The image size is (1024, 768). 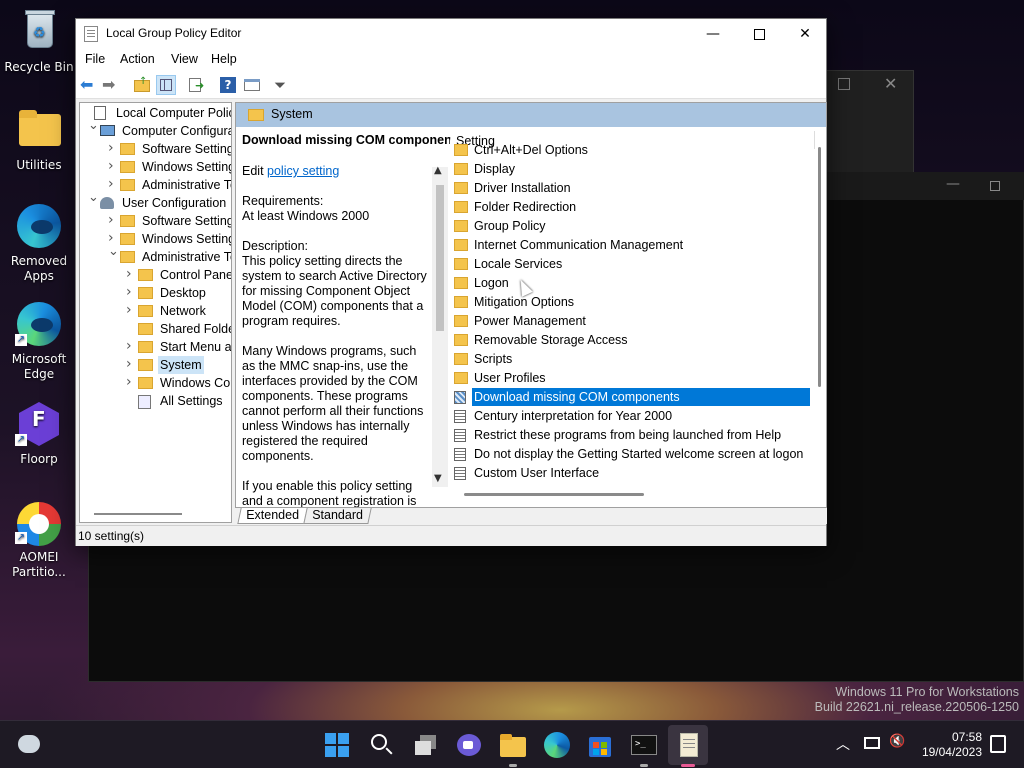 What do you see at coordinates (713, 34) in the screenshot?
I see `minimize-button: —` at bounding box center [713, 34].